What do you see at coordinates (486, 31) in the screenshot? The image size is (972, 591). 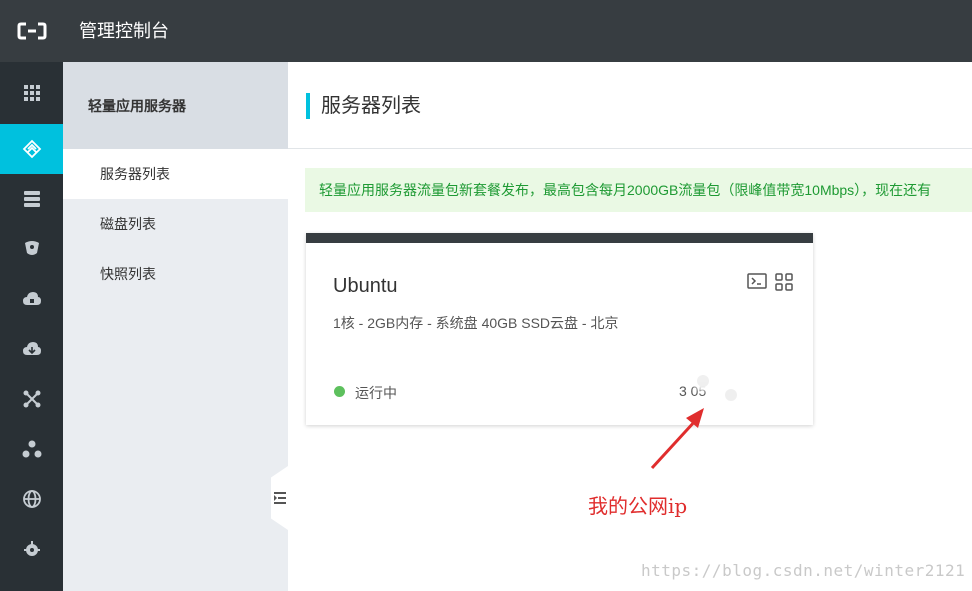 I see `top-bar: 管理控制台` at bounding box center [486, 31].